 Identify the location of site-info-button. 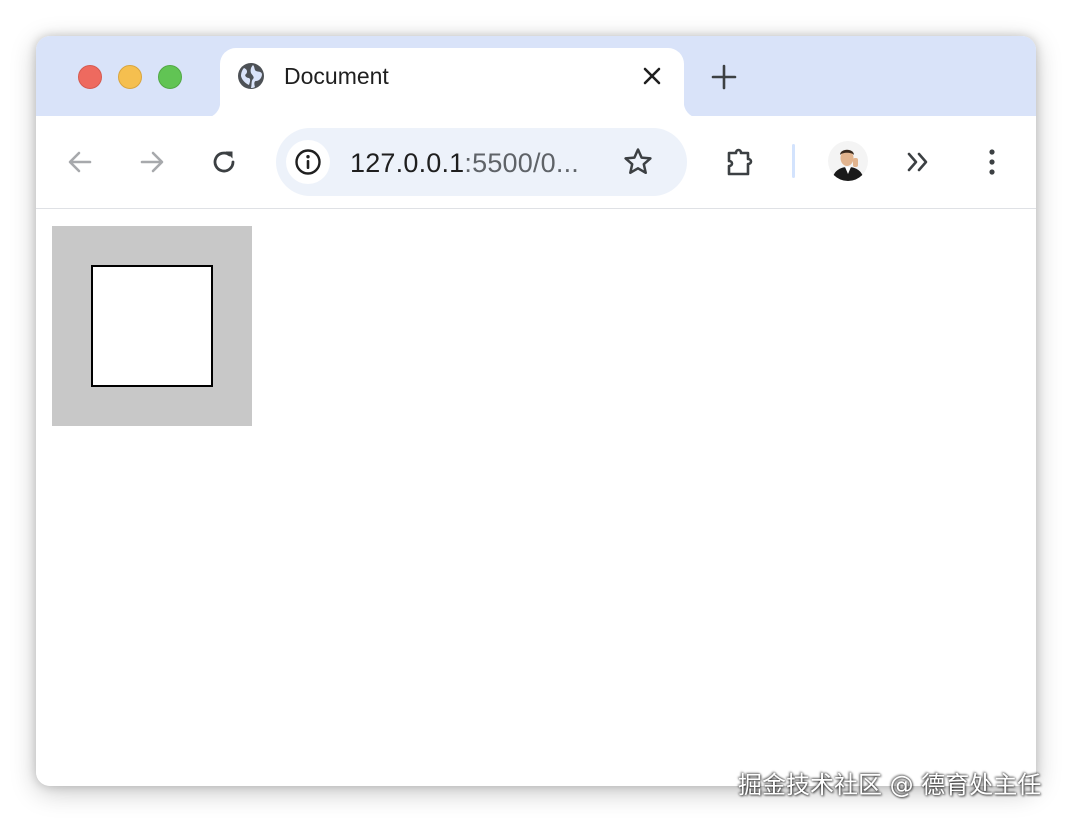
(308, 162).